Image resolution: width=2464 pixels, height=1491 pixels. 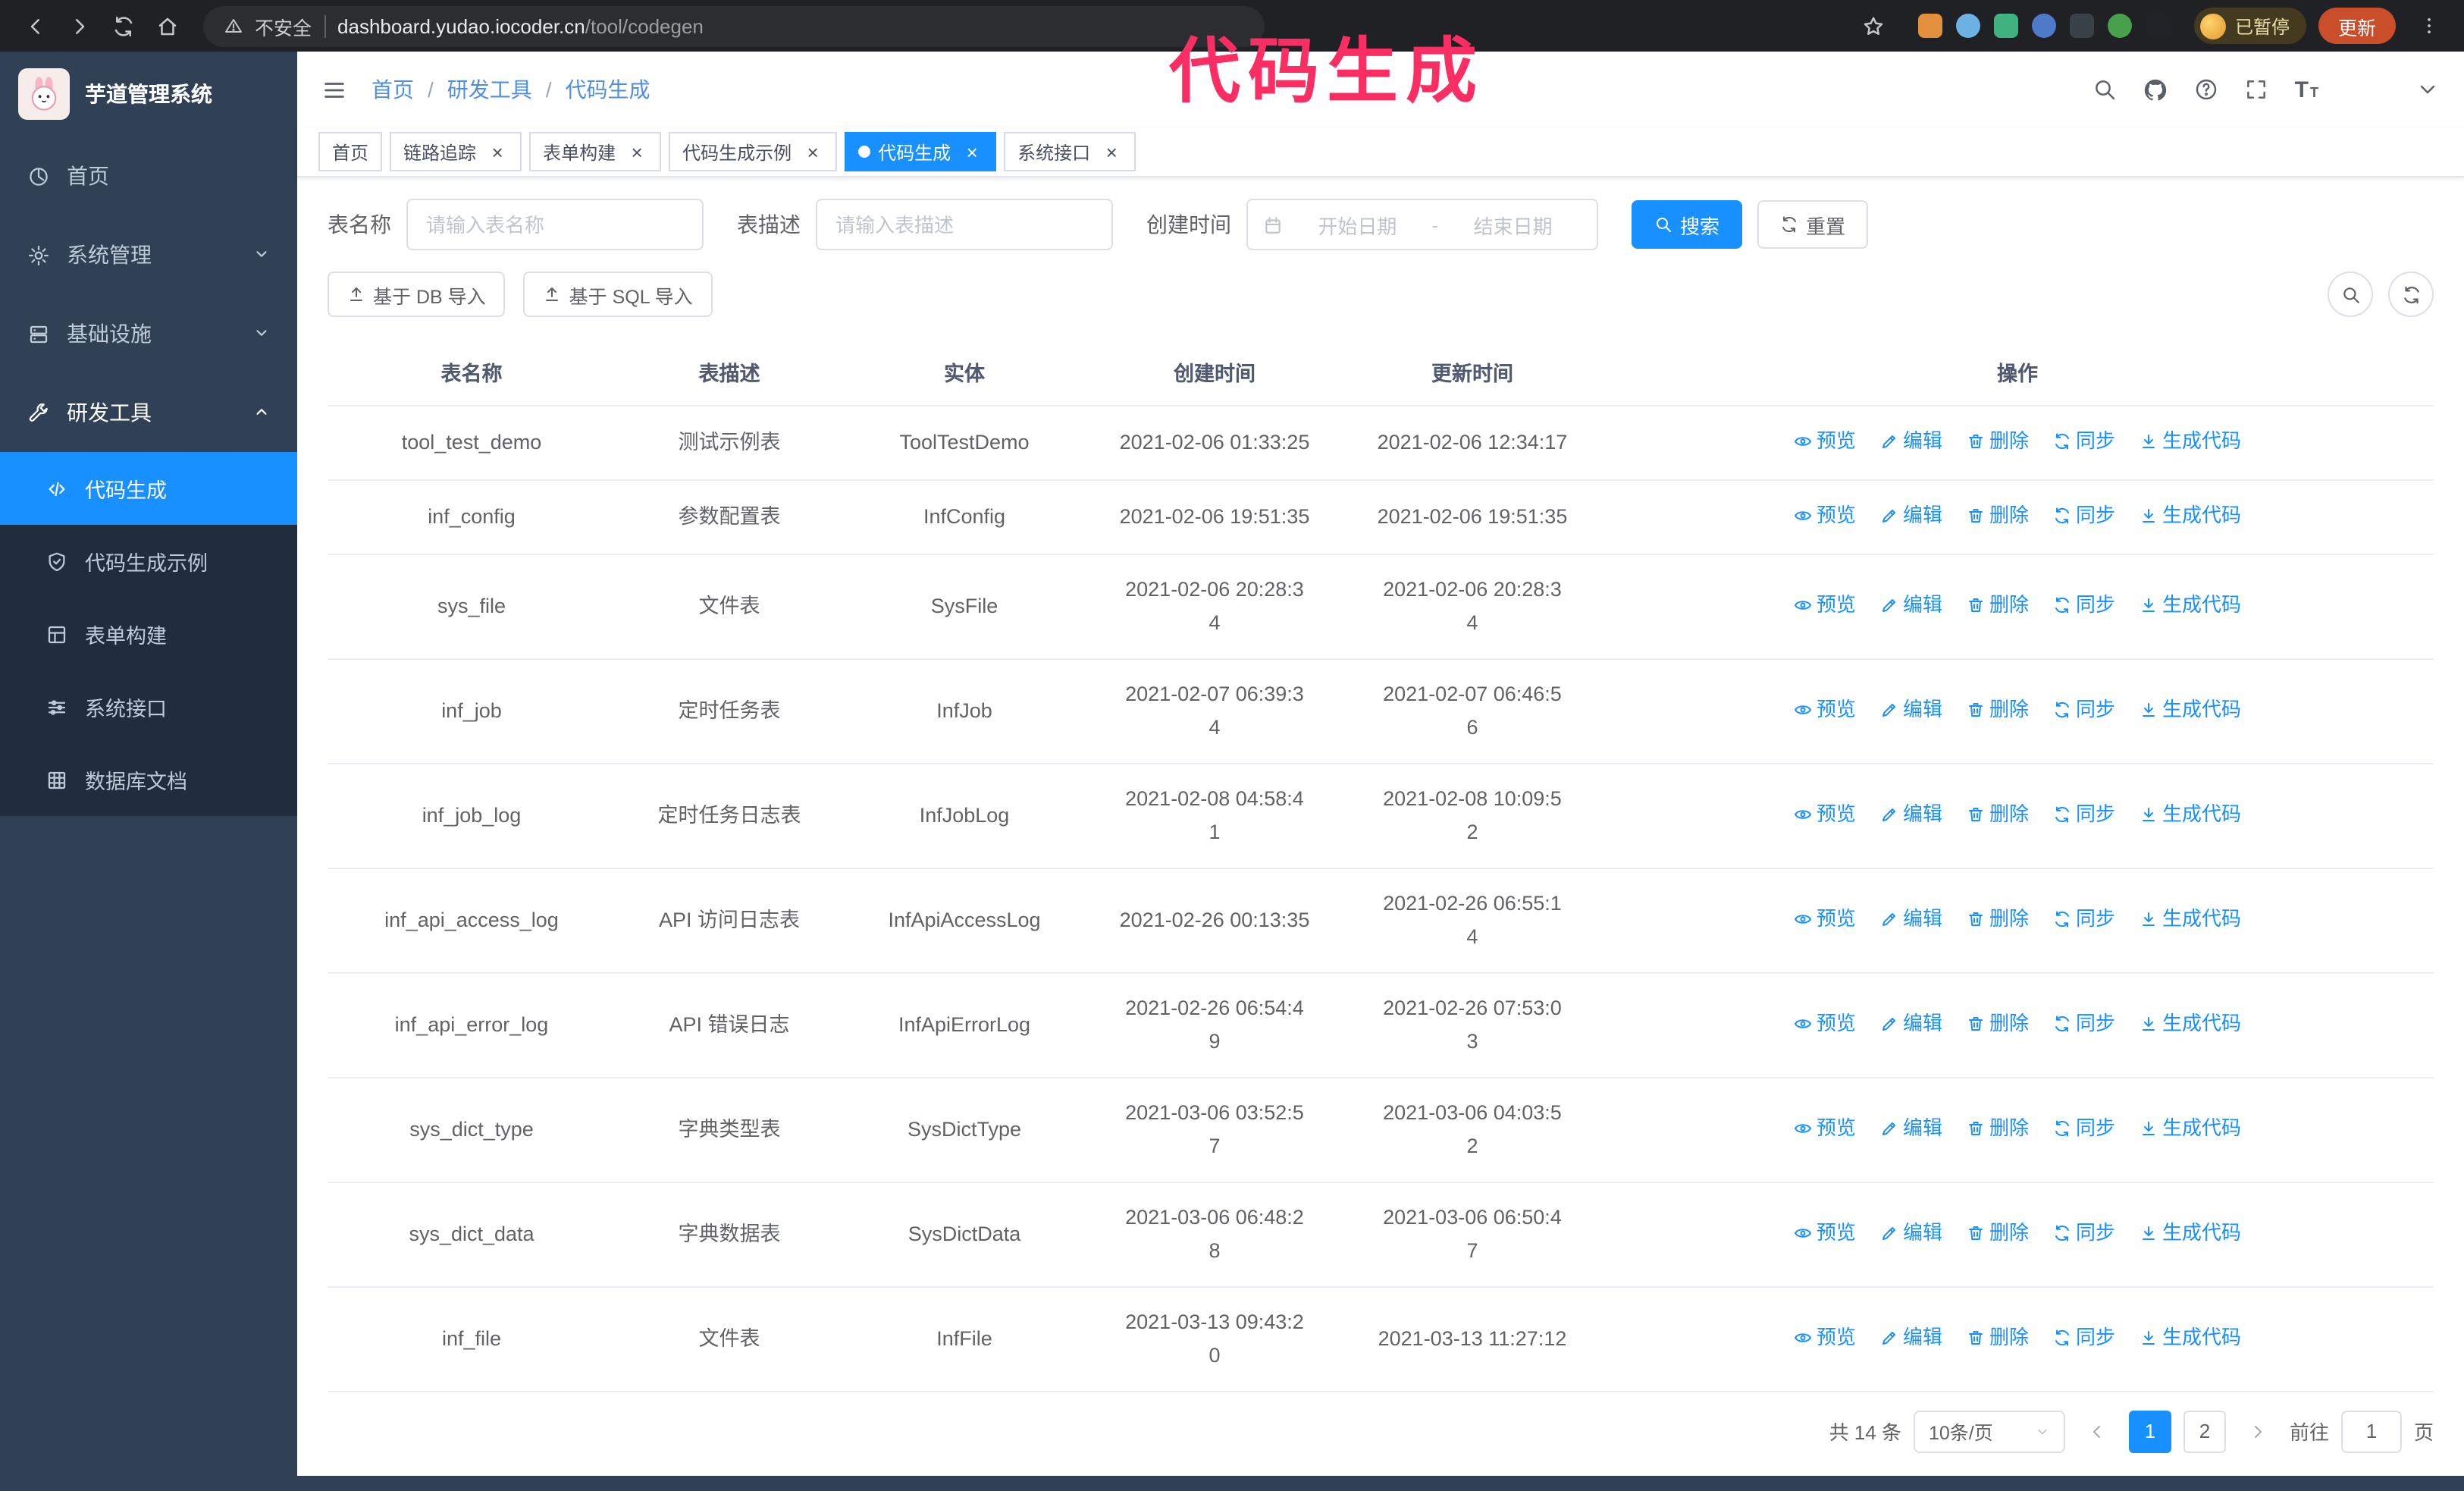 What do you see at coordinates (489, 89) in the screenshot?
I see `breadcrumb-tools: 研发工具` at bounding box center [489, 89].